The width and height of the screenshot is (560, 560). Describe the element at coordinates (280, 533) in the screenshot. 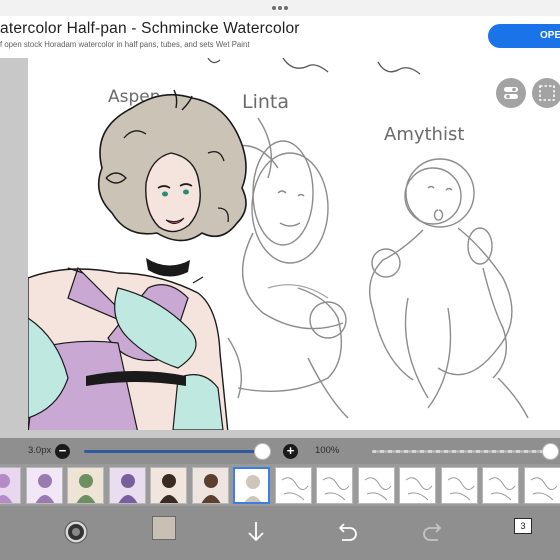

I see `bottom-toolbar` at that location.